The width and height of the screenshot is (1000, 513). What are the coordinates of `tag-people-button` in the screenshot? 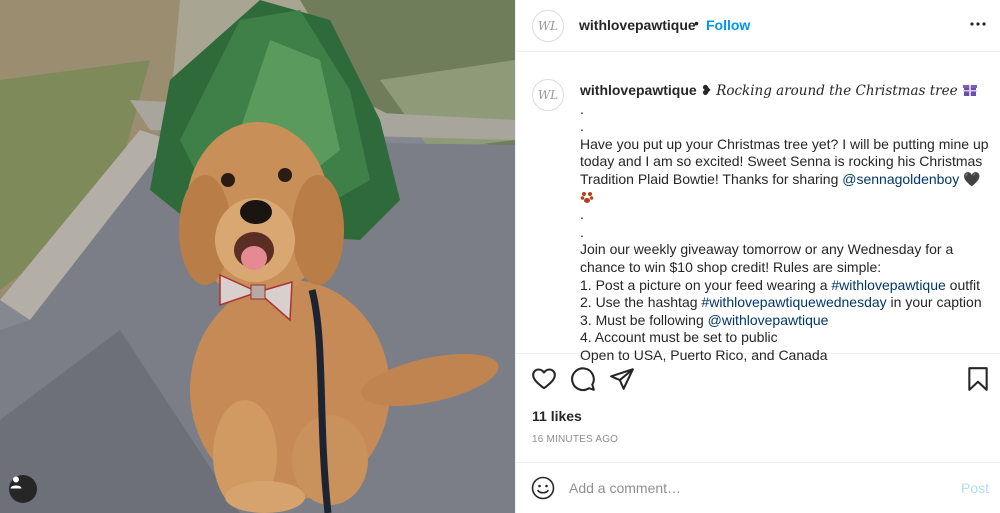 It's located at (23, 489).